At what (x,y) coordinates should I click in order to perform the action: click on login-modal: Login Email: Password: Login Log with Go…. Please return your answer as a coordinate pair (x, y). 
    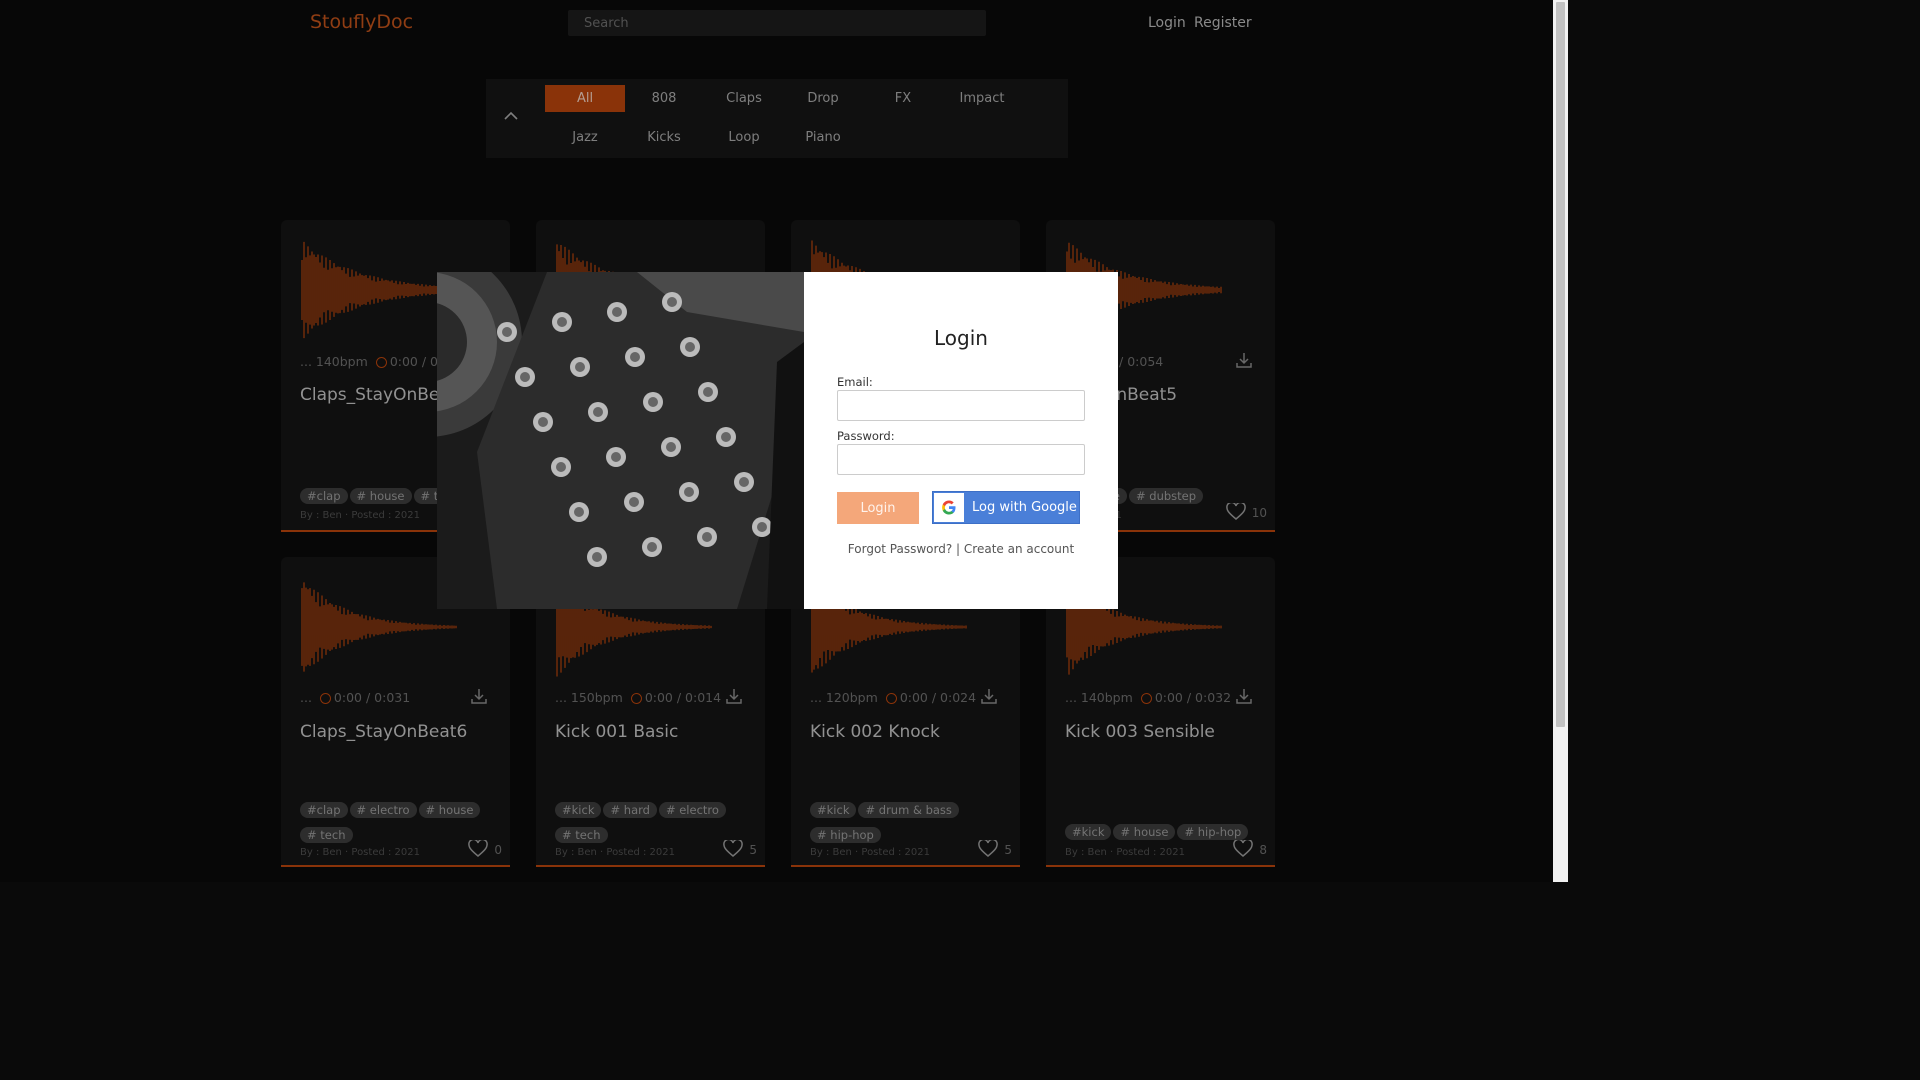
    Looking at the image, I should click on (777, 440).